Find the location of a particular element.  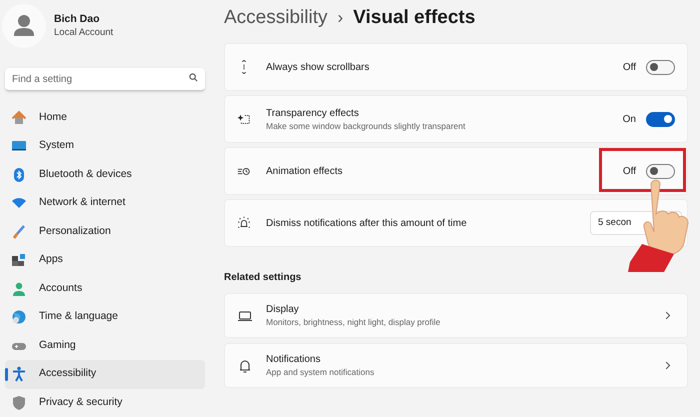

home-icon is located at coordinates (19, 118).